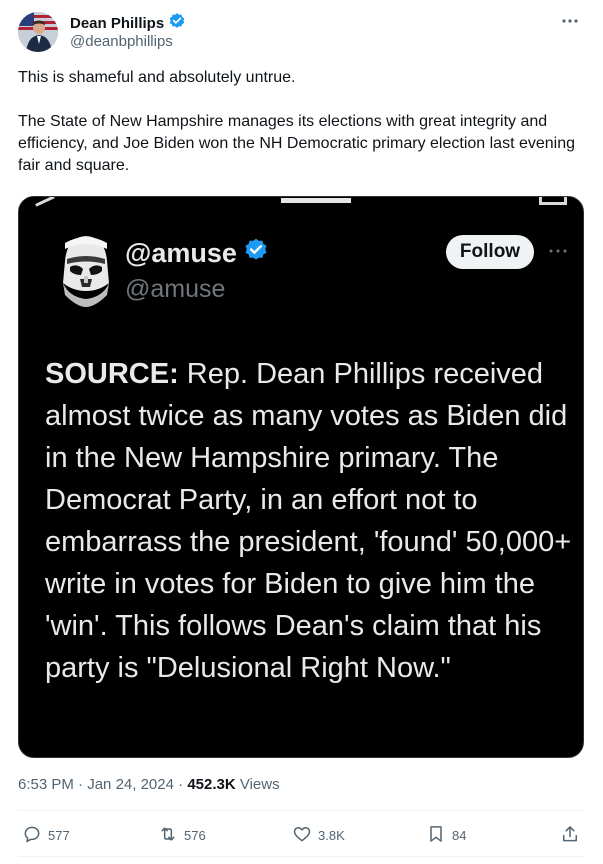 The width and height of the screenshot is (603, 864). What do you see at coordinates (182, 835) in the screenshot?
I see `repost-button: 576` at bounding box center [182, 835].